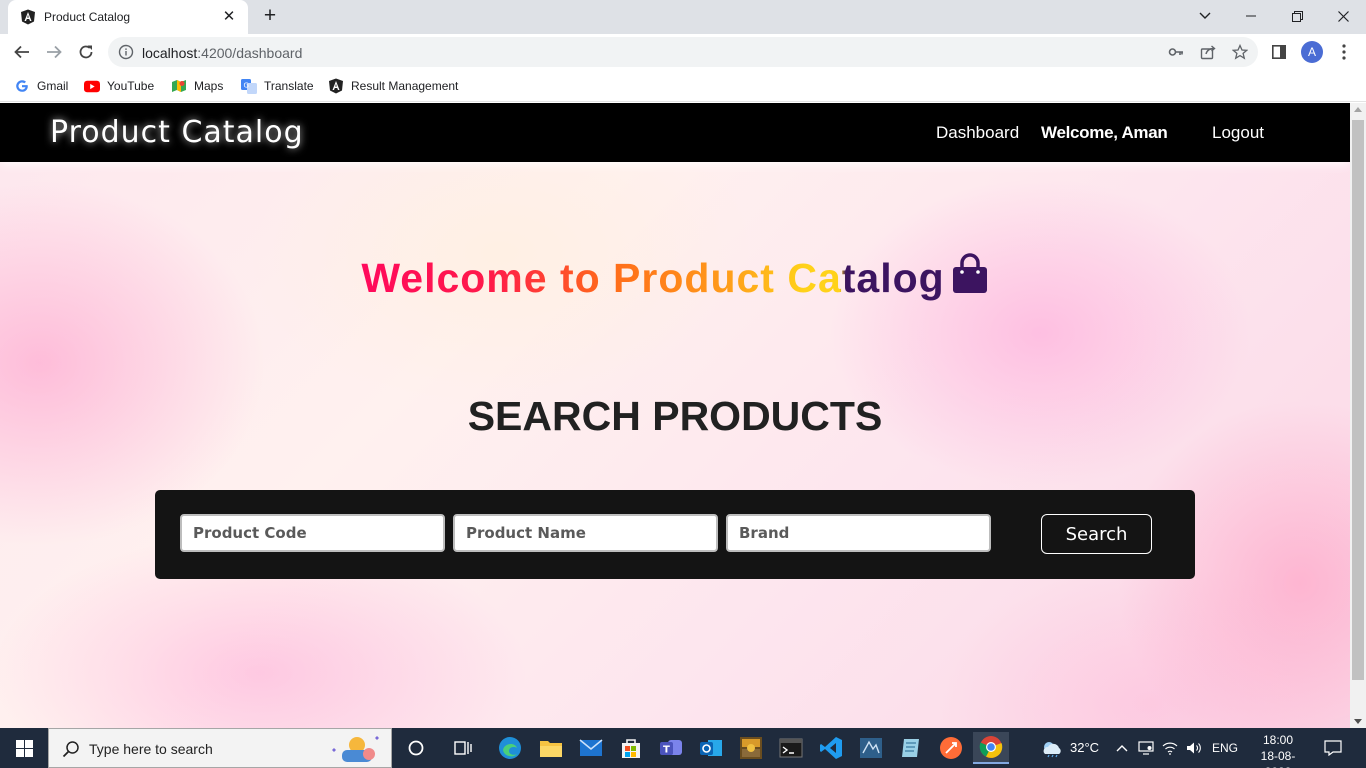 Image resolution: width=1366 pixels, height=768 pixels. What do you see at coordinates (289, 86) in the screenshot?
I see `bookmark-label: Translate` at bounding box center [289, 86].